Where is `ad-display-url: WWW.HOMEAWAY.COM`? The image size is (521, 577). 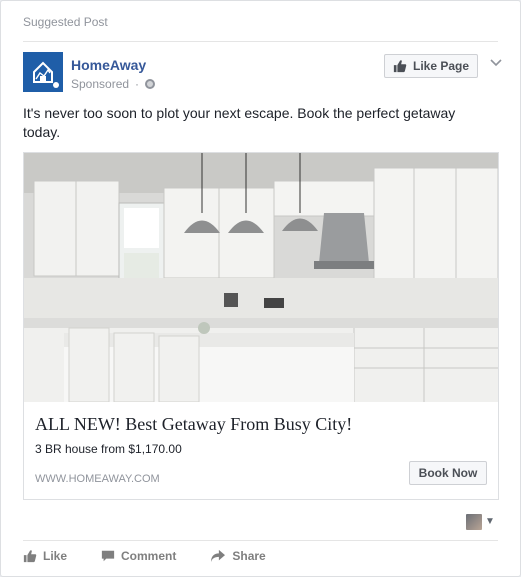
ad-display-url: WWW.HOMEAWAY.COM is located at coordinates (97, 479).